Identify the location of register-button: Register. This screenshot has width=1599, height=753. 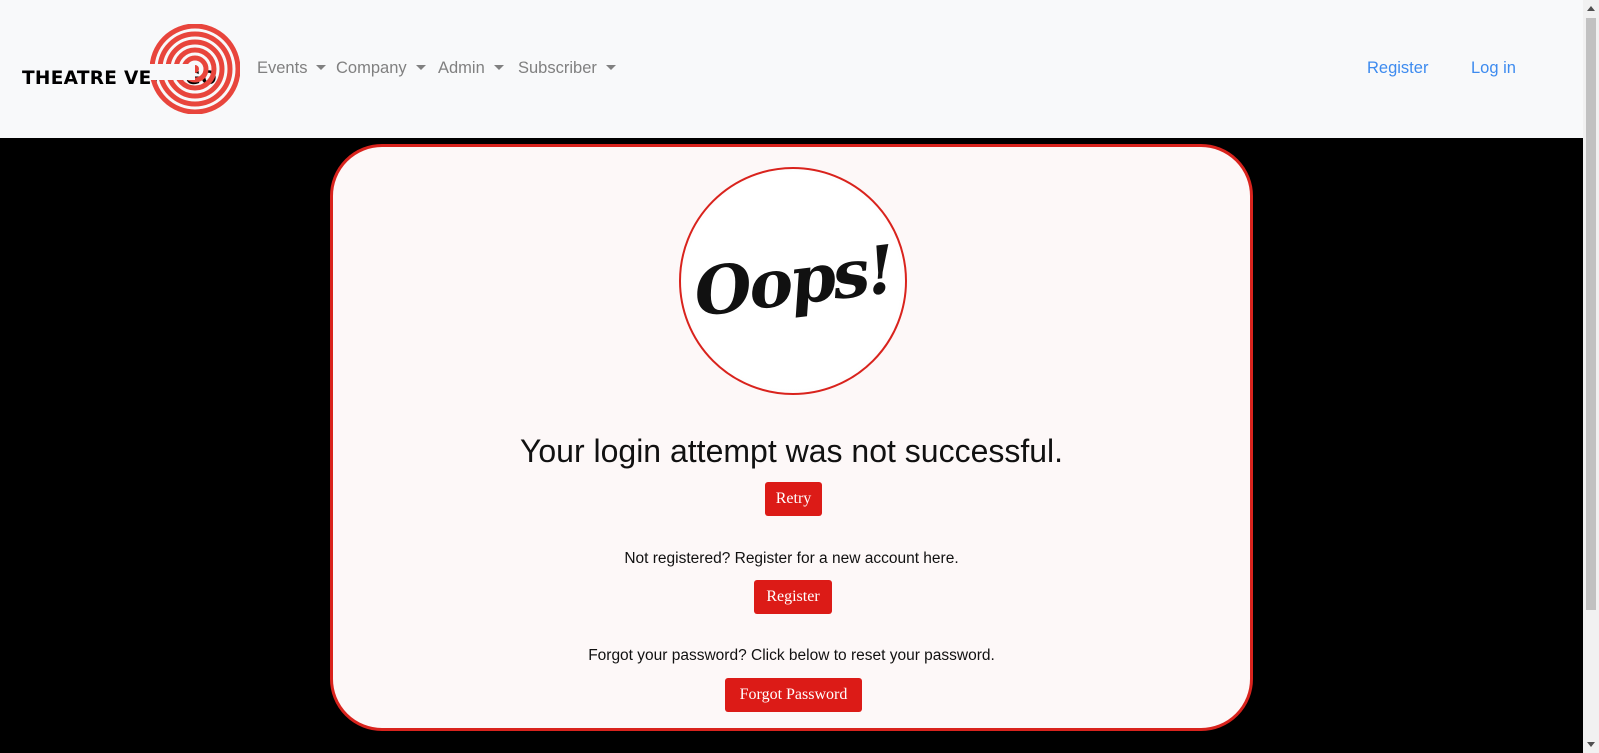
(793, 597).